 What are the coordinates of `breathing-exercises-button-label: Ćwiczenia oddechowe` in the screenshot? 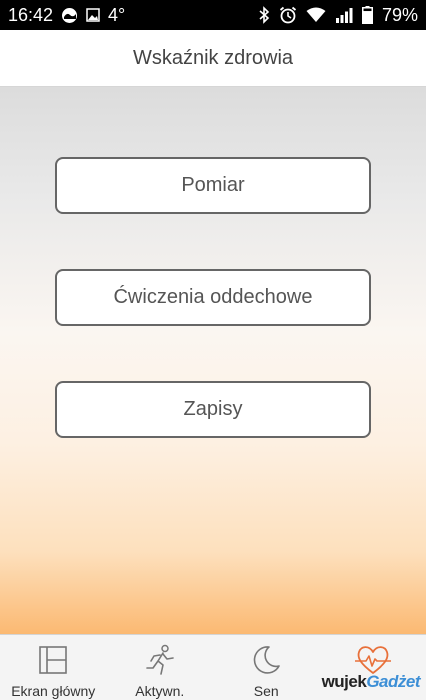 It's located at (213, 297).